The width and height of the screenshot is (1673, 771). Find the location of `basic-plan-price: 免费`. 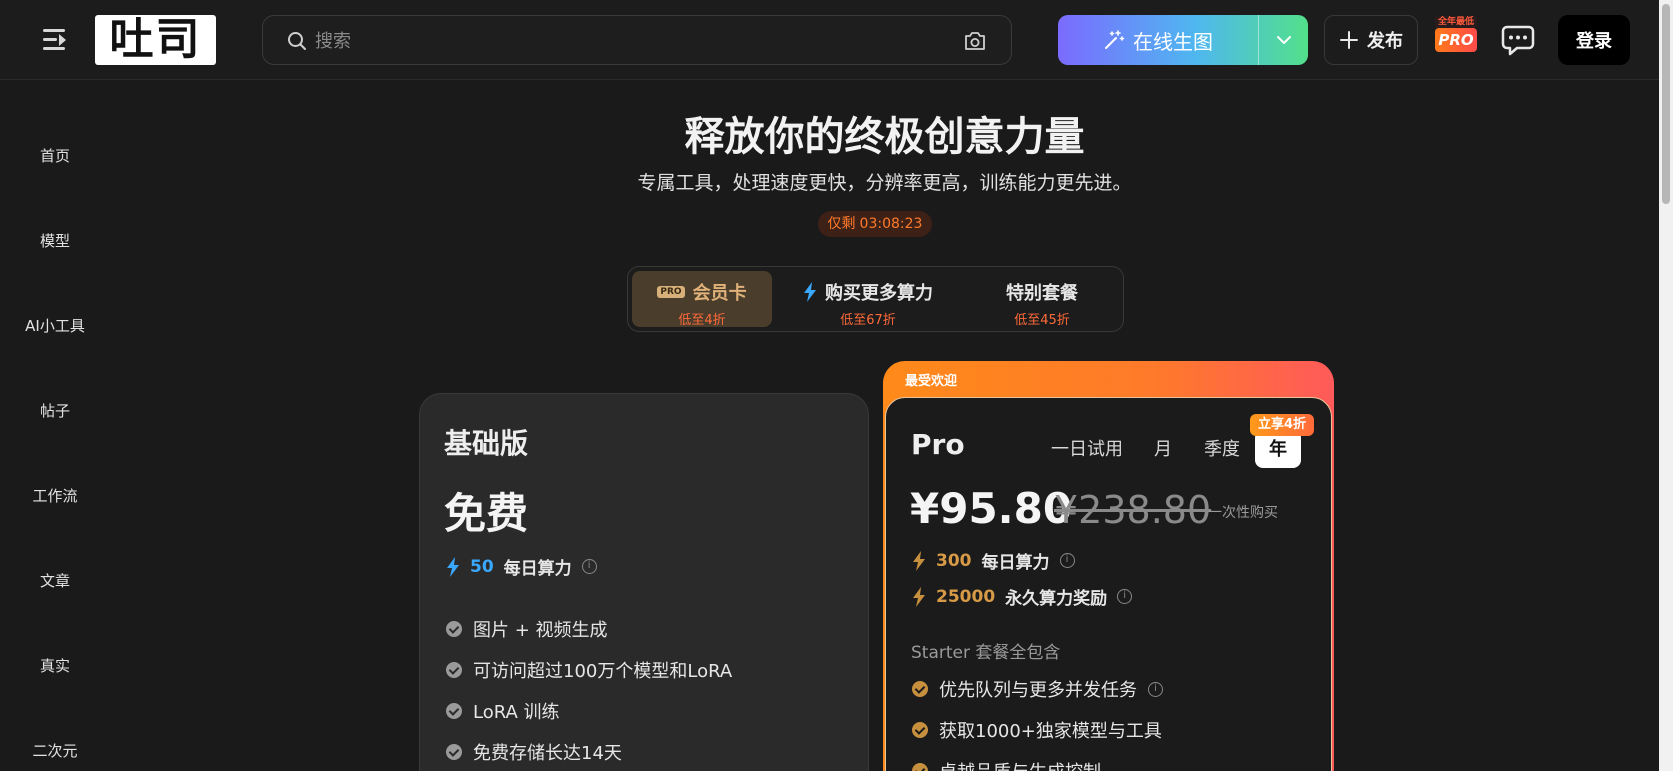

basic-plan-price: 免费 is located at coordinates (486, 513).